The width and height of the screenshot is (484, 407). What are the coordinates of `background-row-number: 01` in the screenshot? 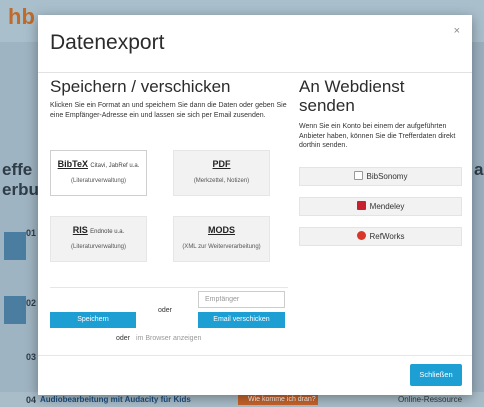 It's located at (31, 233).